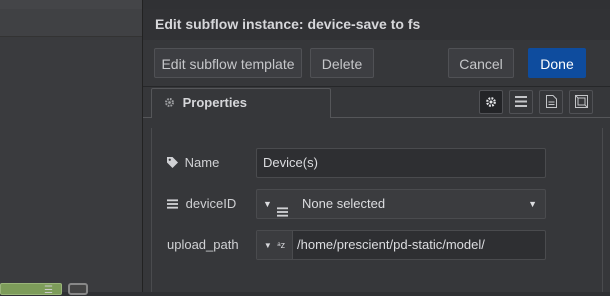 This screenshot has width=610, height=296. What do you see at coordinates (391, 244) in the screenshot?
I see `upload-path-value: /home/prescient/pd-static/model/` at bounding box center [391, 244].